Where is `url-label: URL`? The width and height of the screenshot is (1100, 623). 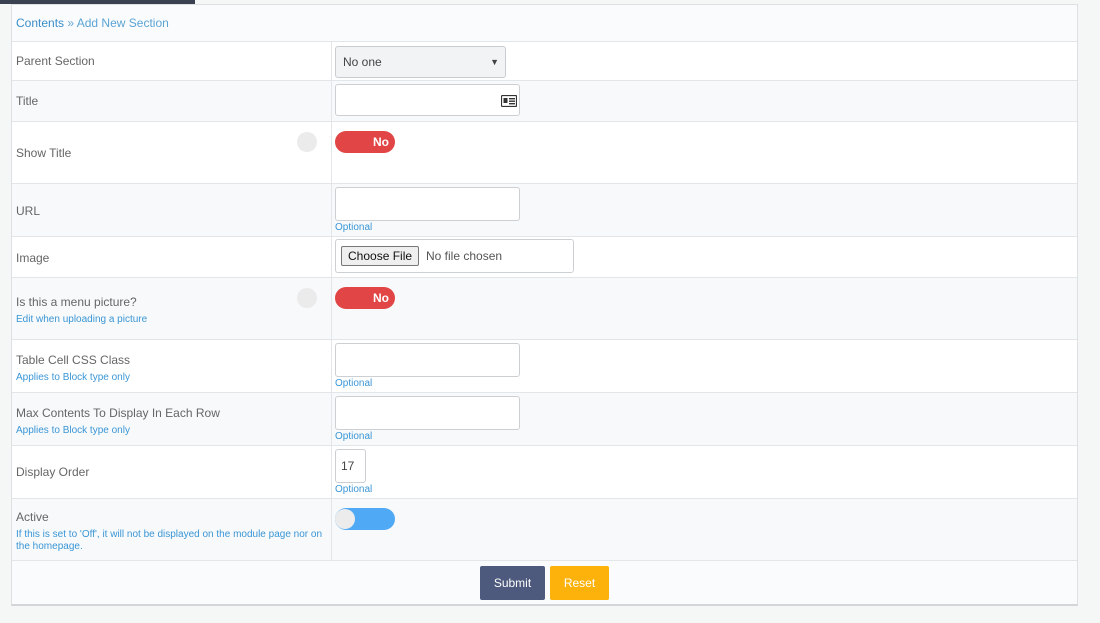
url-label: URL is located at coordinates (28, 211).